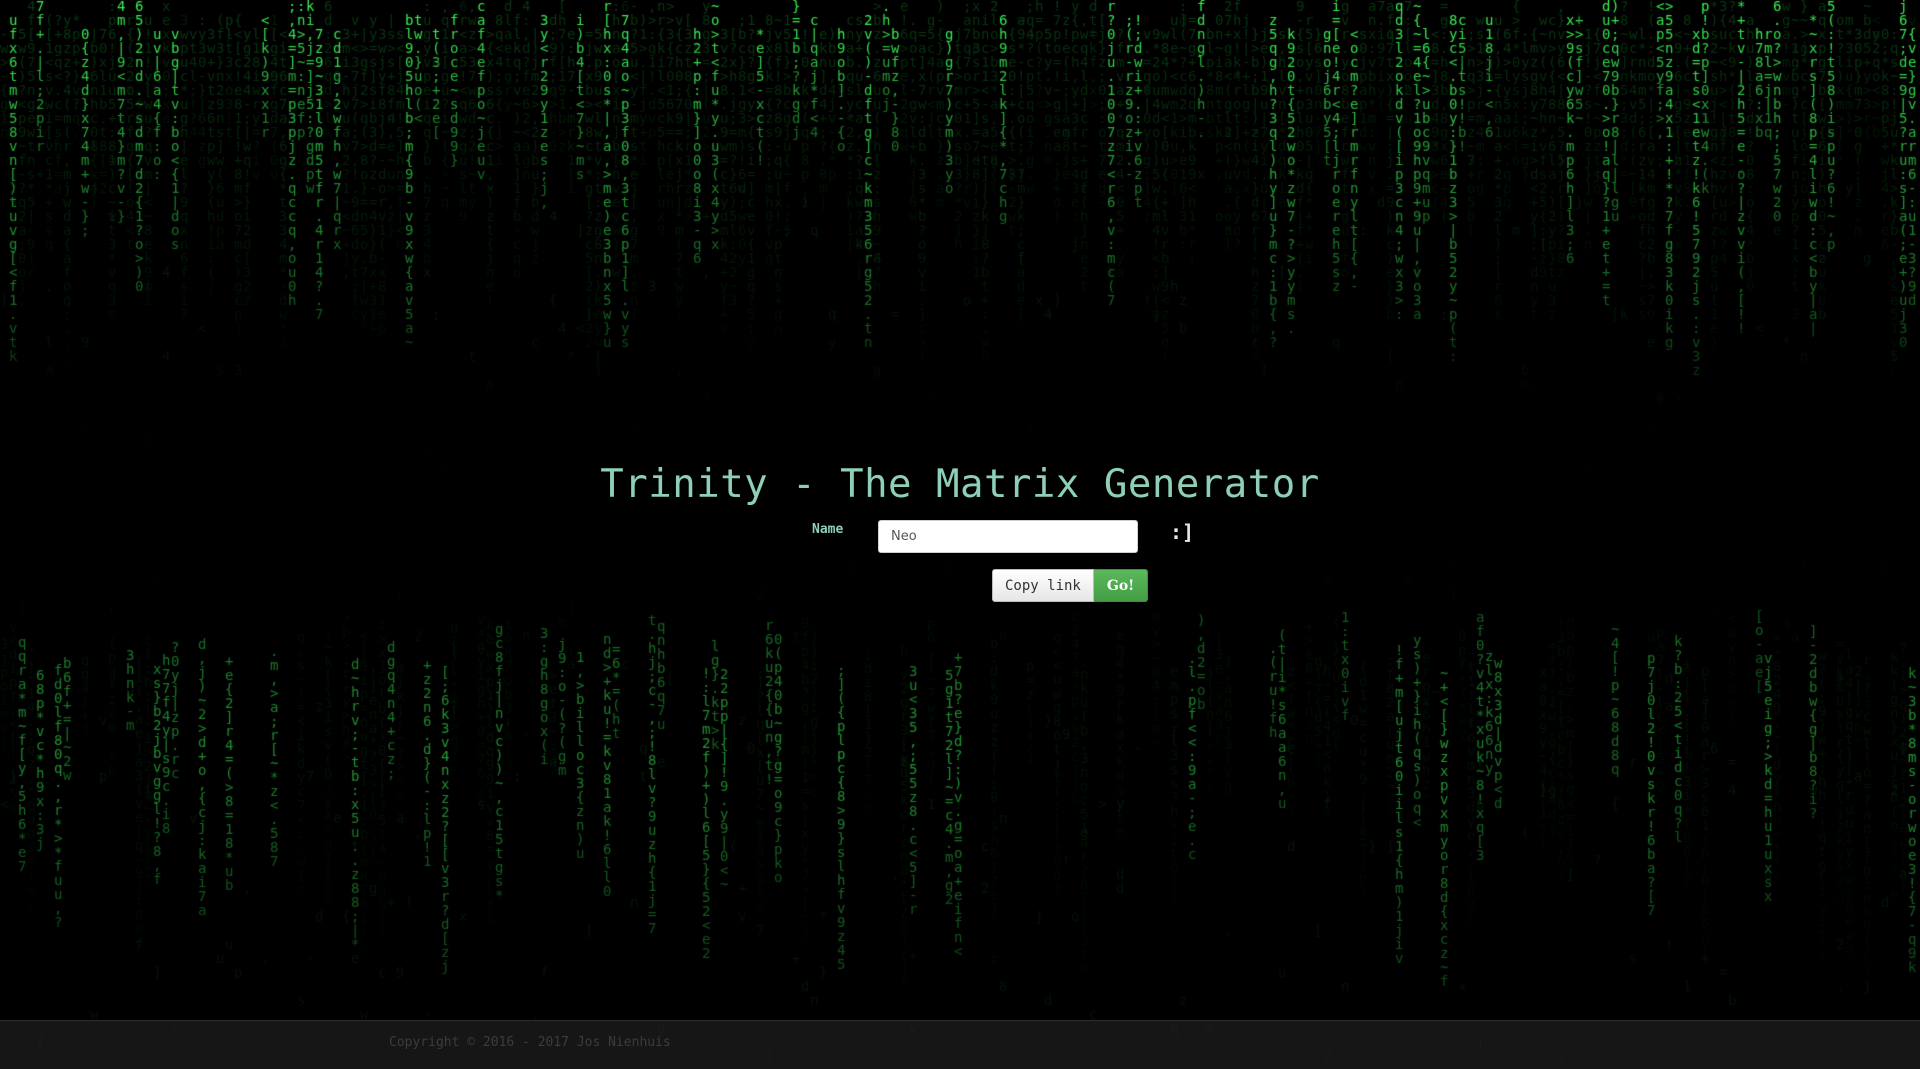  I want to click on go-button: Go!, so click(1121, 585).